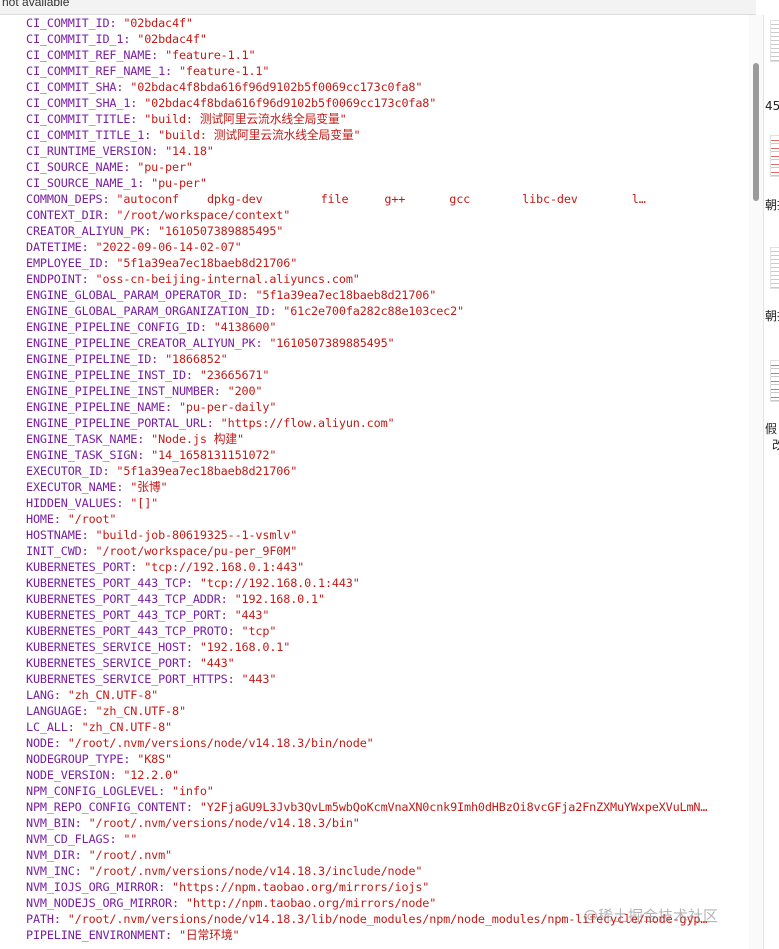 This screenshot has width=779, height=949. I want to click on env-var-value: "14_1658131151072", so click(214, 455).